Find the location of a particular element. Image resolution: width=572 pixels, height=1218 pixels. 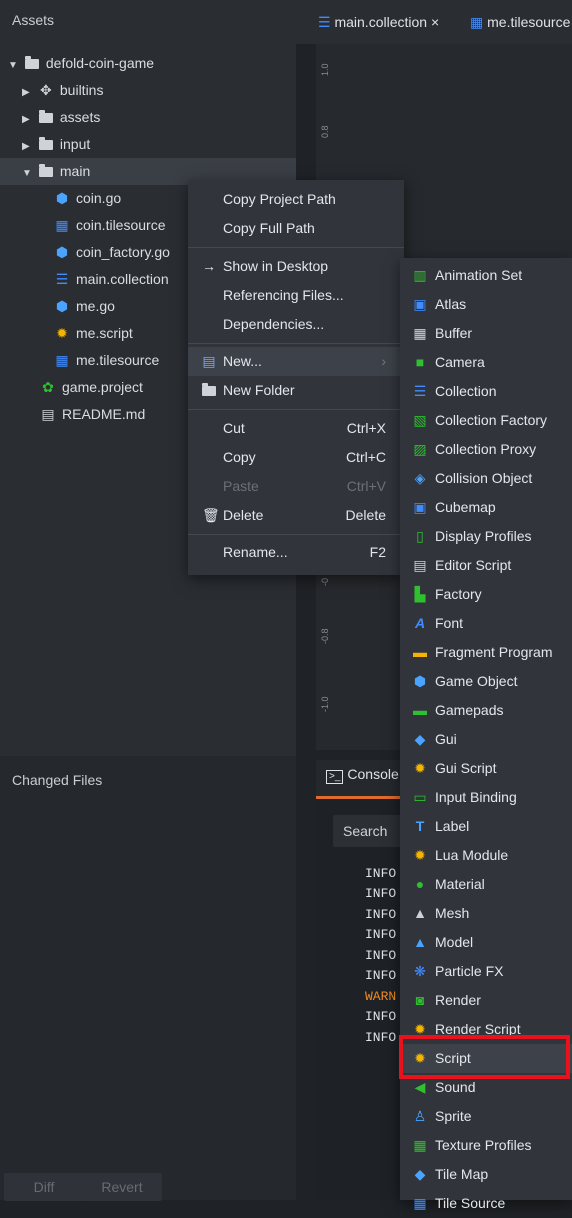

cubemap-icon: ▣ is located at coordinates (420, 507).